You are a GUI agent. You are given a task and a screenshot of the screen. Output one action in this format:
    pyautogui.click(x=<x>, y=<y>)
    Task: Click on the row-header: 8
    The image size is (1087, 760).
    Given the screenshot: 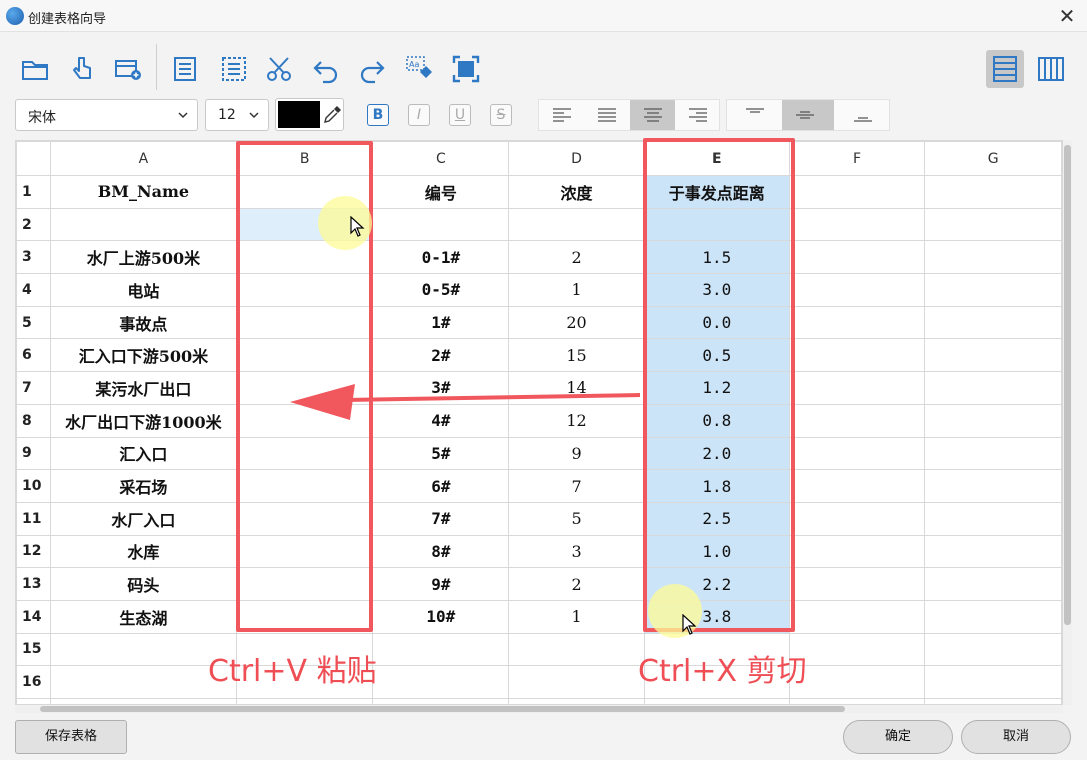 What is the action you would take?
    pyautogui.click(x=33, y=420)
    